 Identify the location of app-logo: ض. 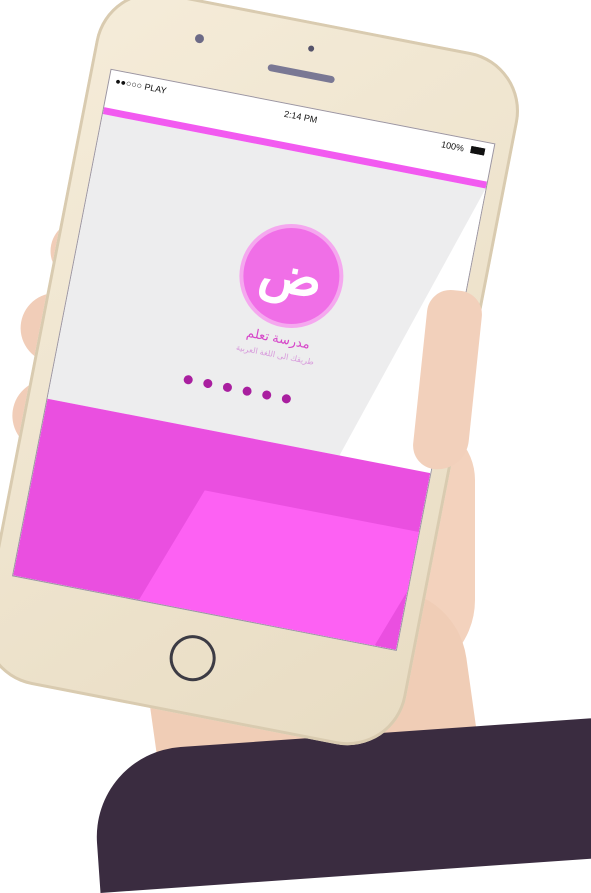
(291, 276).